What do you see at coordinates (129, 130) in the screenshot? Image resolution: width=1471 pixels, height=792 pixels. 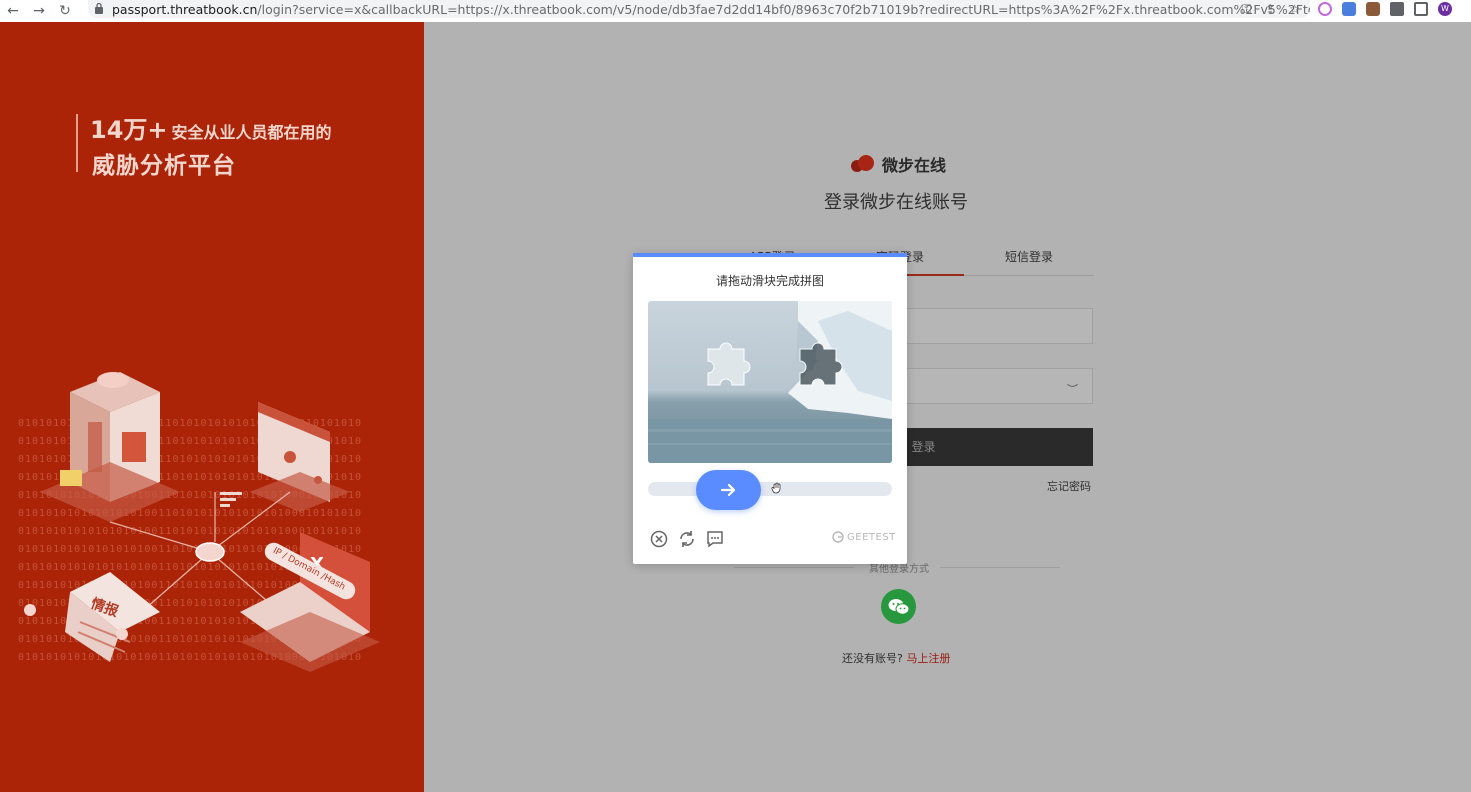 I see `slogan-number: 14万+` at bounding box center [129, 130].